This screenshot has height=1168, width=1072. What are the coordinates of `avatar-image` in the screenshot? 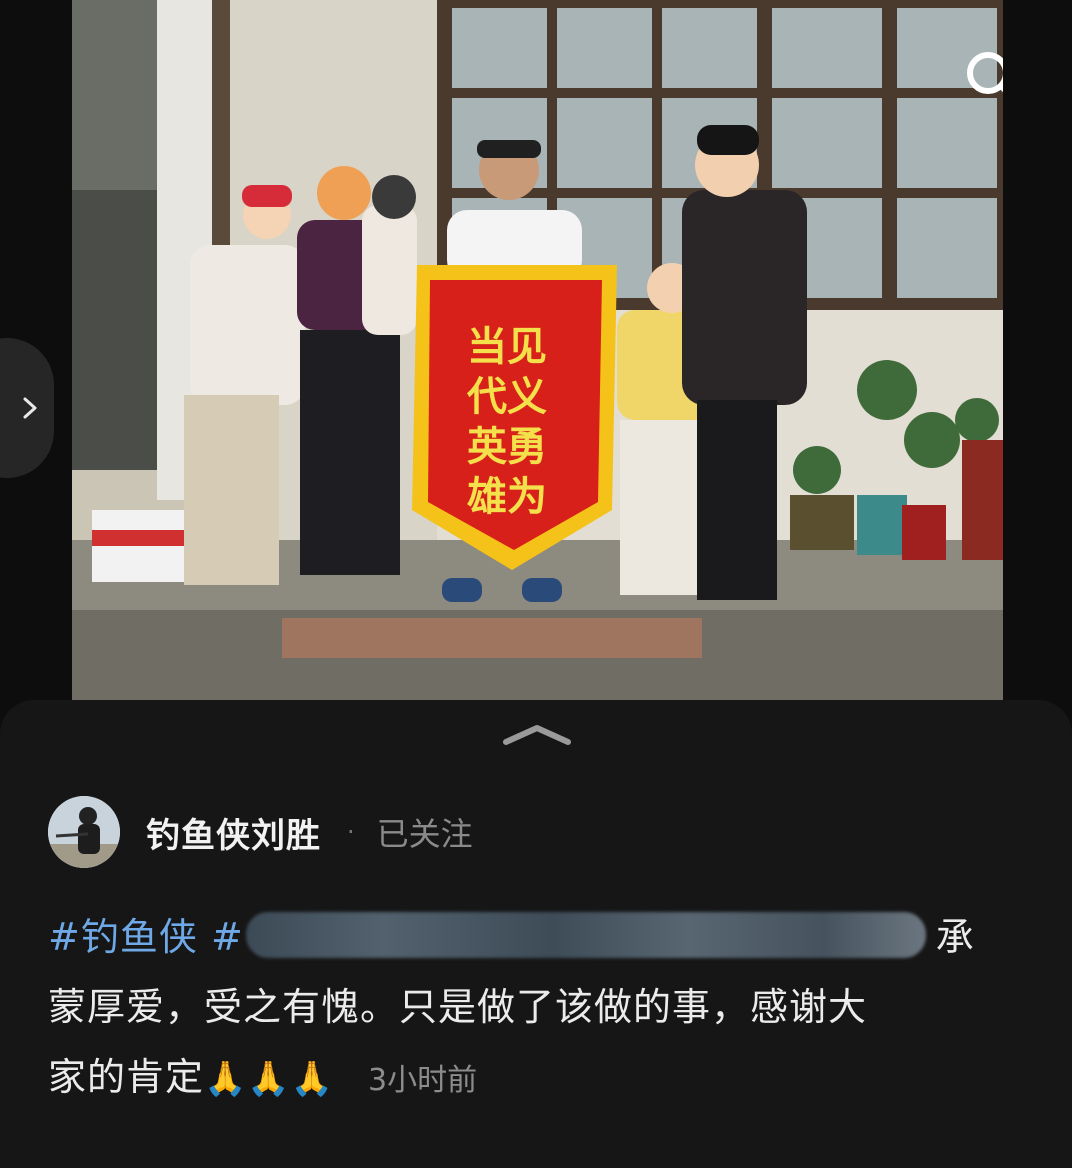 It's located at (84, 832).